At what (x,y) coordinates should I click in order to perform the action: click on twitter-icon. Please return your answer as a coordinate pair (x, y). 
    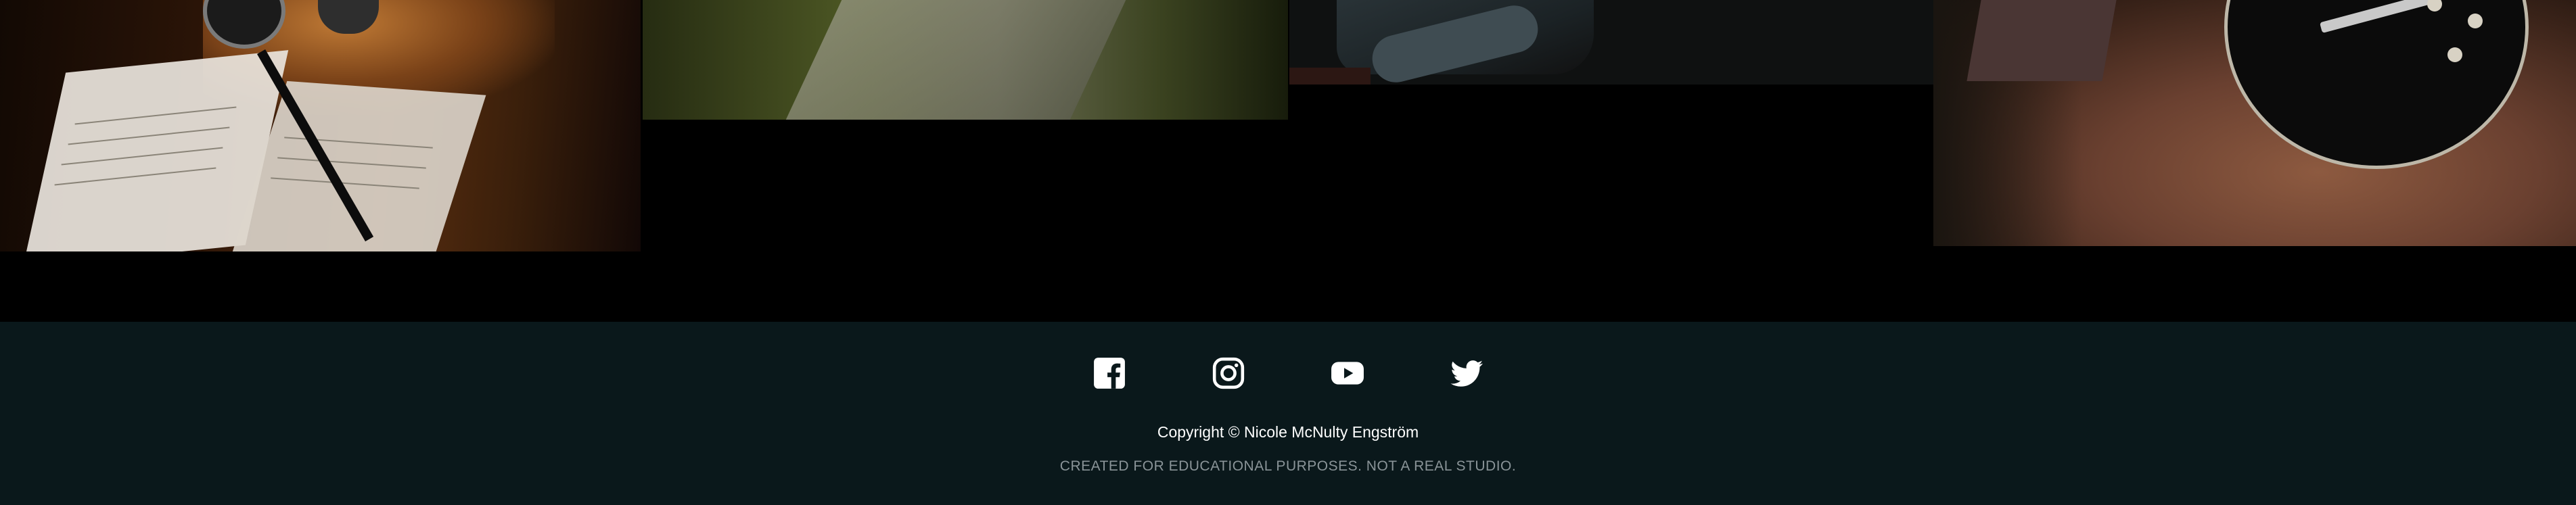
    Looking at the image, I should click on (1466, 373).